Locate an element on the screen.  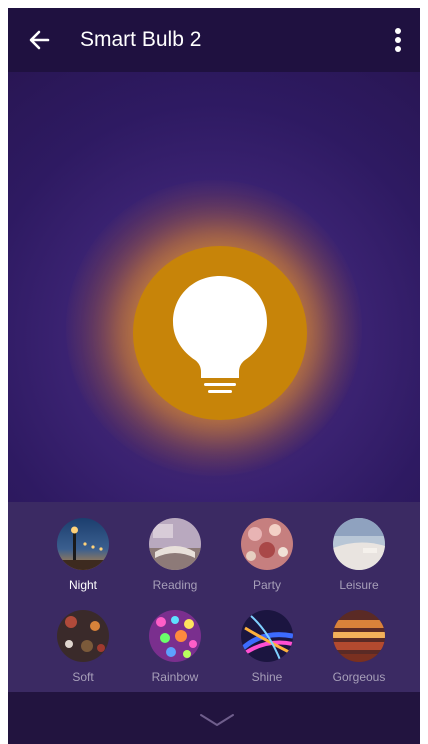
lightbulb-icon is located at coordinates (220, 334).